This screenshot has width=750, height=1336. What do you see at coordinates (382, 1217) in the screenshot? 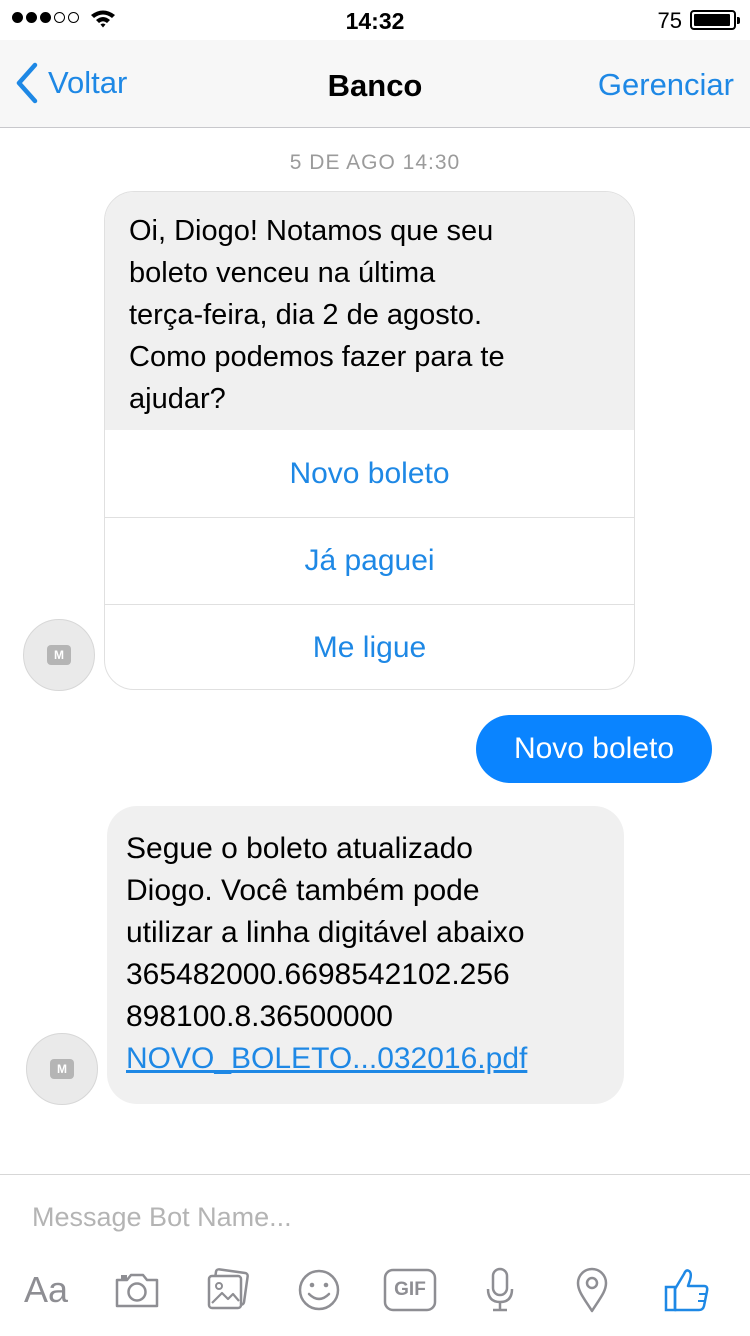
I see `message-input` at bounding box center [382, 1217].